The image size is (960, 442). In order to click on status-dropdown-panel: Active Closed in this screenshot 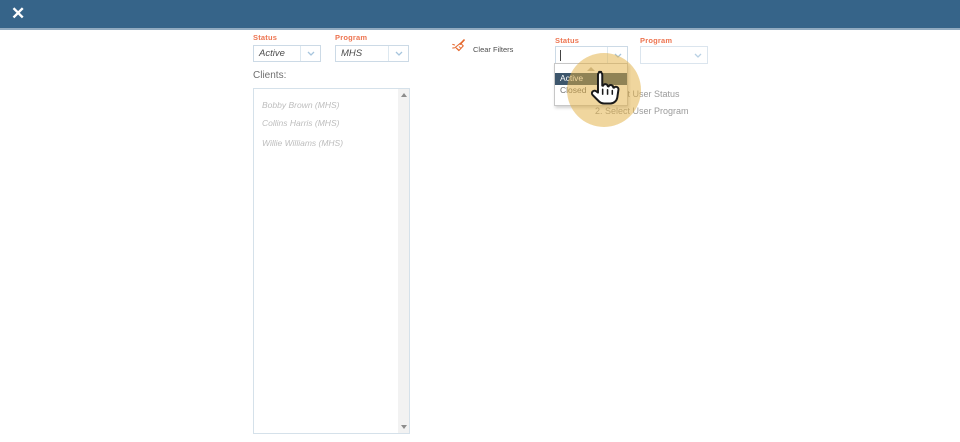, I will do `click(591, 84)`.